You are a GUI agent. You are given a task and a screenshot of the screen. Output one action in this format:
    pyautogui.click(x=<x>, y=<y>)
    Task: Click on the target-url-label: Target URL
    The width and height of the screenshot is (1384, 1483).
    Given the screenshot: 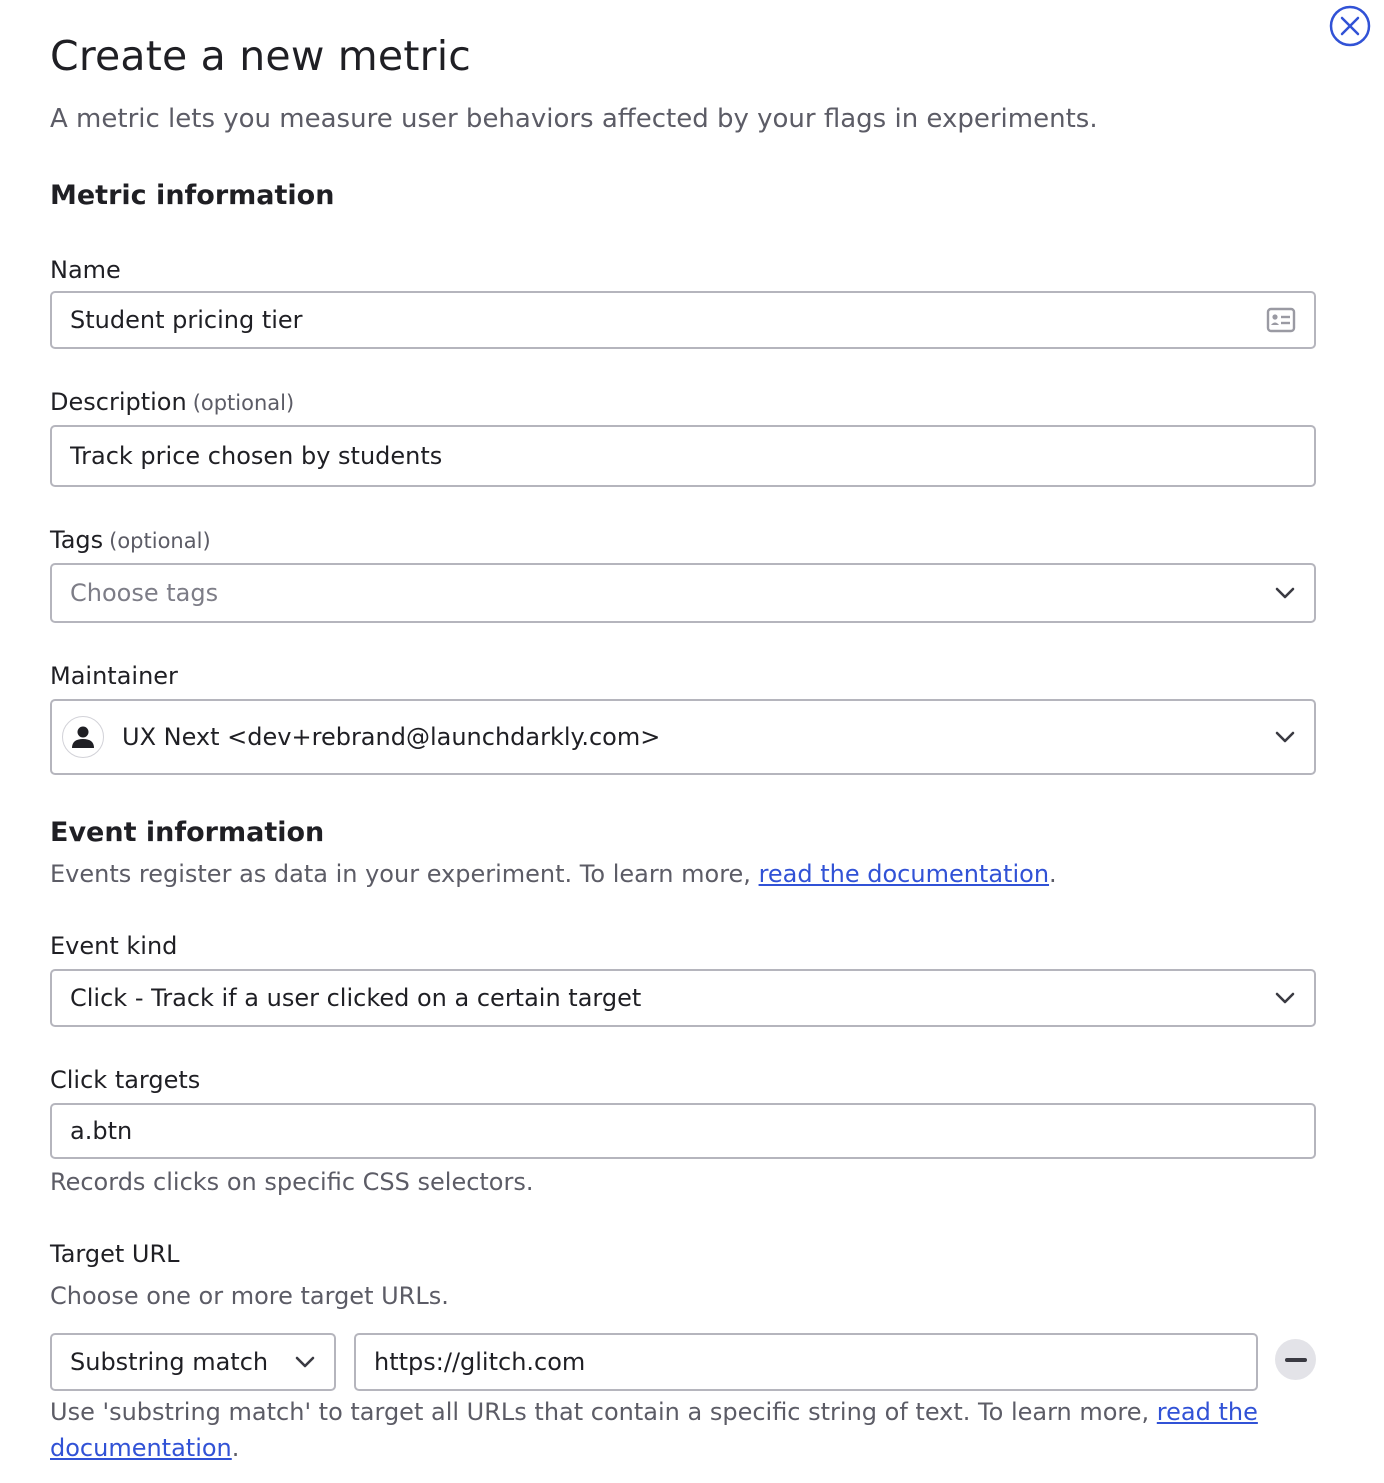 What is the action you would take?
    pyautogui.click(x=115, y=1254)
    